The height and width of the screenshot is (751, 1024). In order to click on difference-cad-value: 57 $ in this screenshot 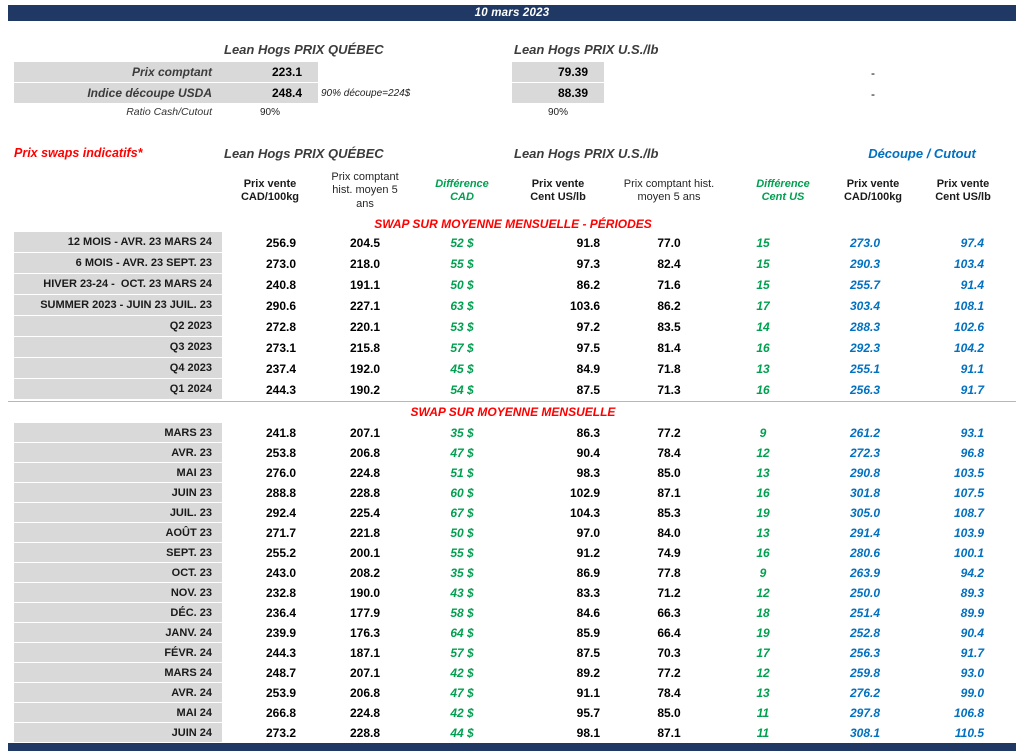, I will do `click(462, 653)`.